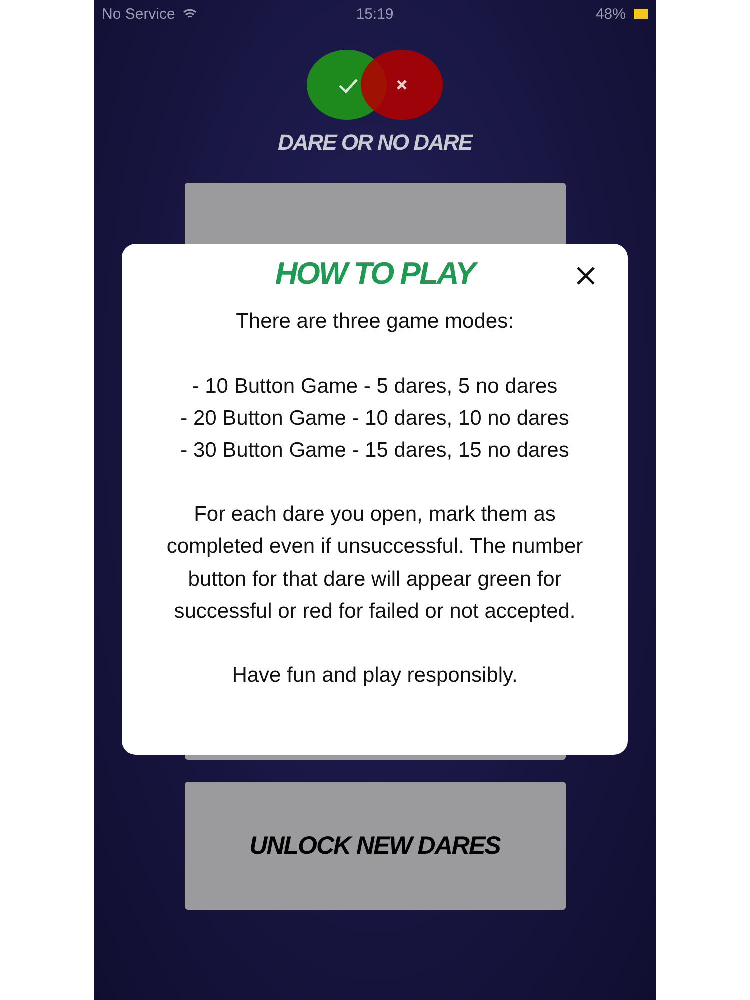 This screenshot has width=750, height=1000. Describe the element at coordinates (375, 451) in the screenshot. I see `mode-text: - 30 Button Game - 15 dares, 15 no dares` at that location.